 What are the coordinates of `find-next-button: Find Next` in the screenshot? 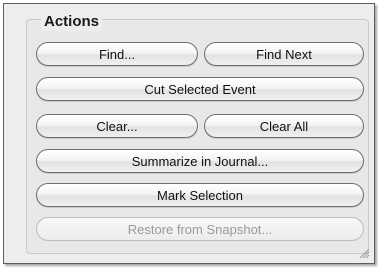 It's located at (284, 54).